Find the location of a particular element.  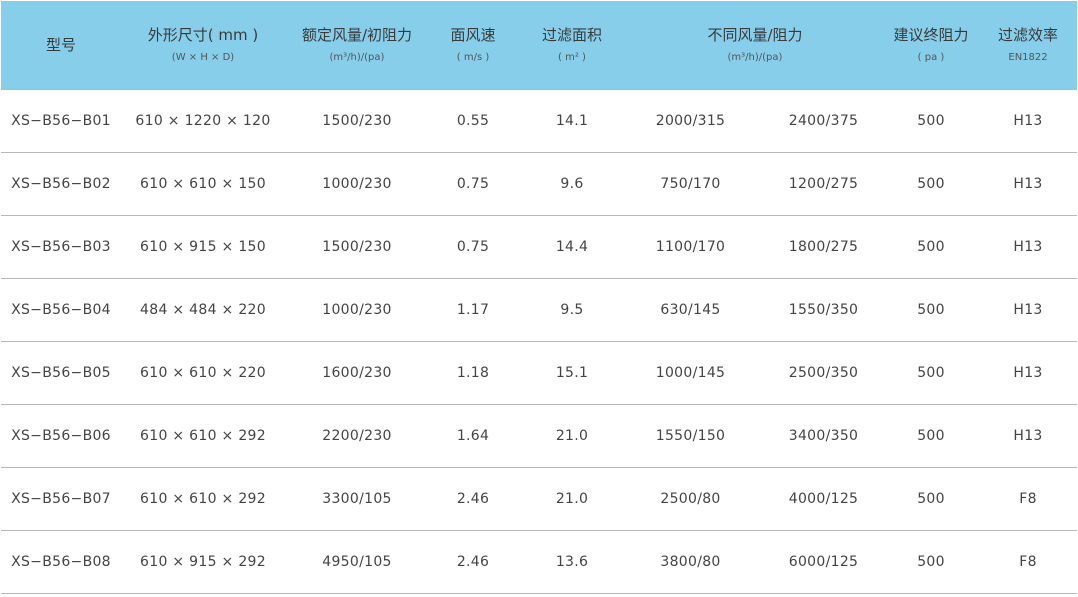

cell-rated-flow: 2200/230 is located at coordinates (357, 435).